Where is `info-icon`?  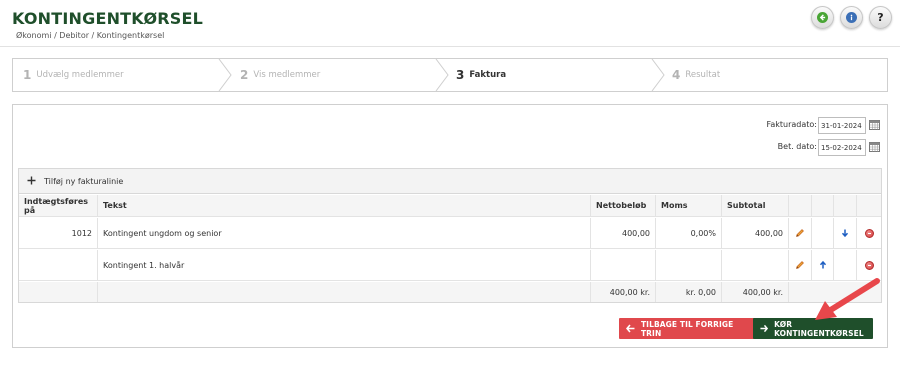
info-icon is located at coordinates (851, 17).